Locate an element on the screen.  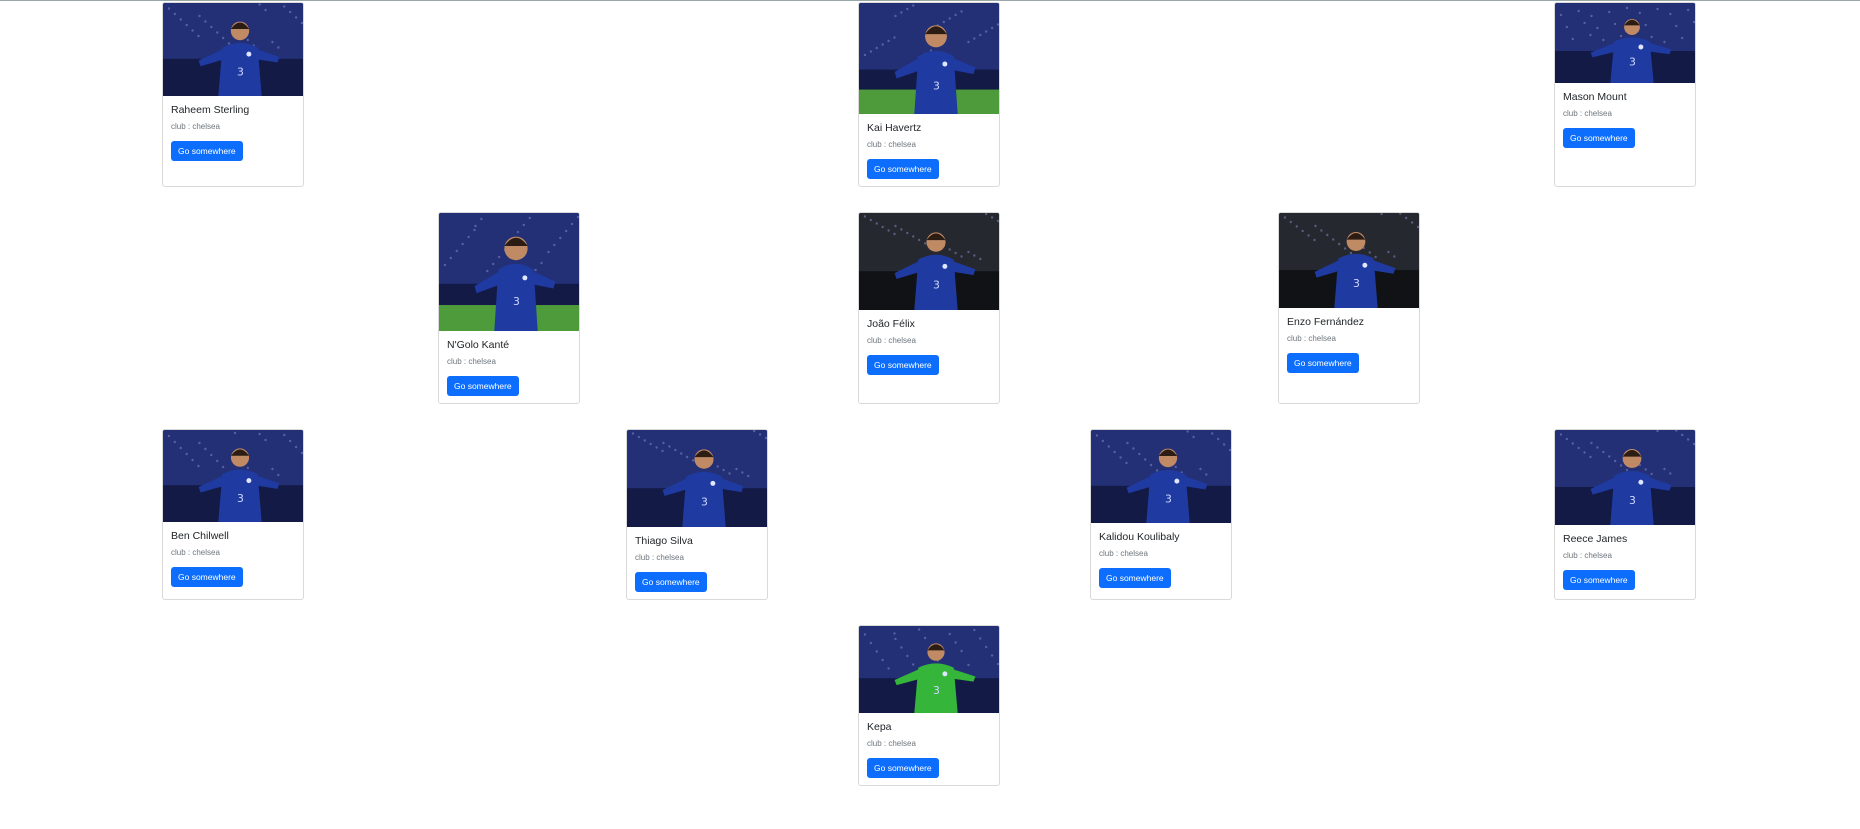
player-name: Thiago Silva is located at coordinates (664, 541).